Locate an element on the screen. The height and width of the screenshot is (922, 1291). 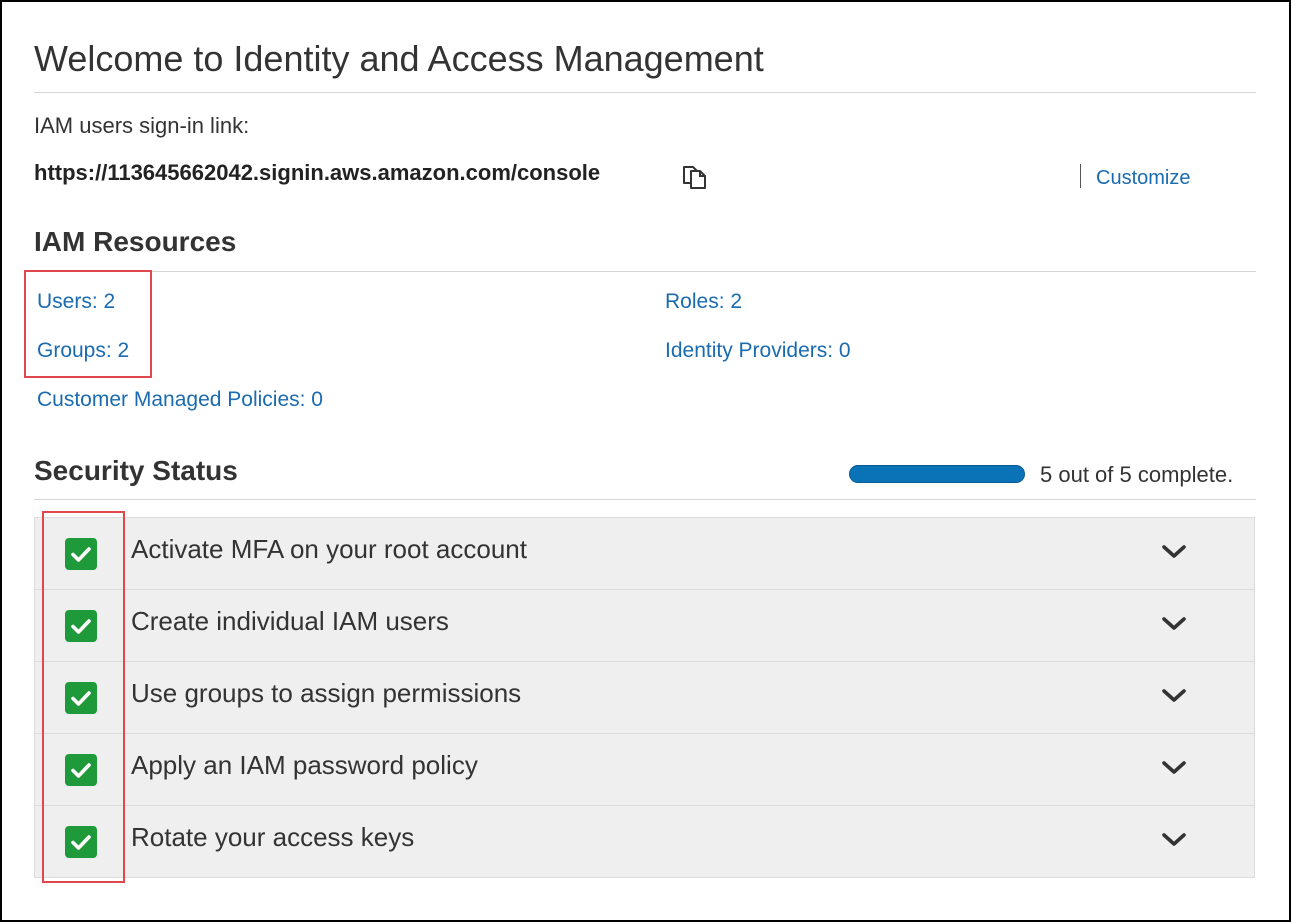
link-separator is located at coordinates (1080, 176).